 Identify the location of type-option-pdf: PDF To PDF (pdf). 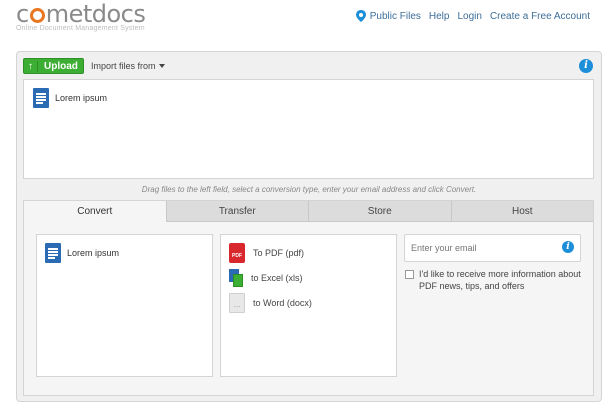
(266, 253).